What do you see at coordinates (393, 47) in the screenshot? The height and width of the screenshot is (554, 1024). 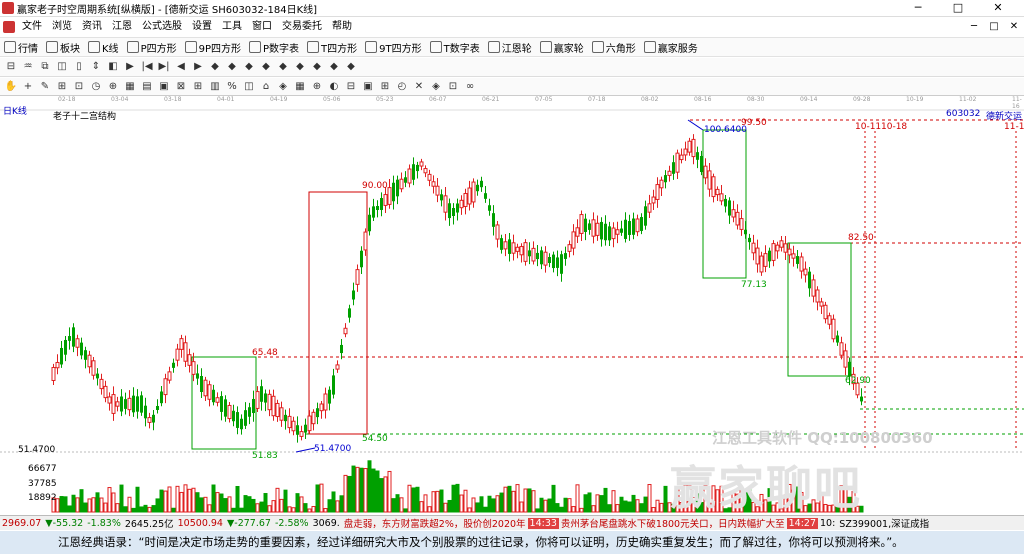 I see `toolbar-button-7: 9T四方形` at bounding box center [393, 47].